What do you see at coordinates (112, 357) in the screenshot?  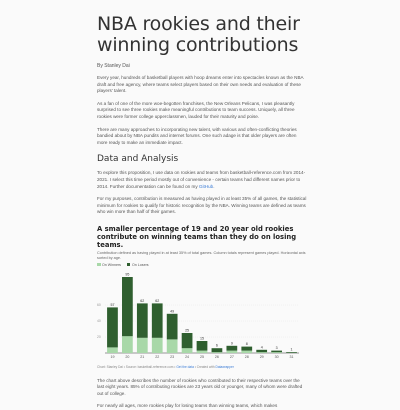 I see `x-tick-label: 19` at bounding box center [112, 357].